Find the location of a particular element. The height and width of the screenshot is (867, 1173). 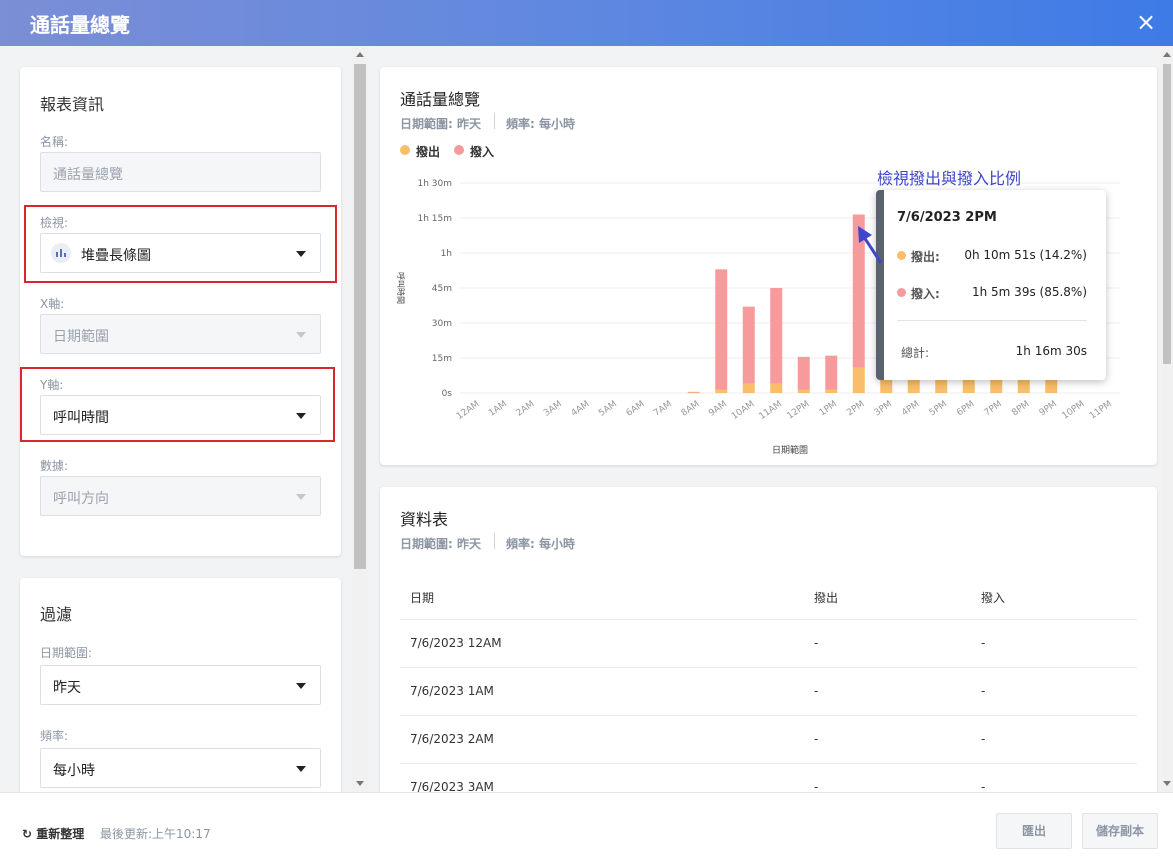

y-tick-label: 0s is located at coordinates (447, 394).